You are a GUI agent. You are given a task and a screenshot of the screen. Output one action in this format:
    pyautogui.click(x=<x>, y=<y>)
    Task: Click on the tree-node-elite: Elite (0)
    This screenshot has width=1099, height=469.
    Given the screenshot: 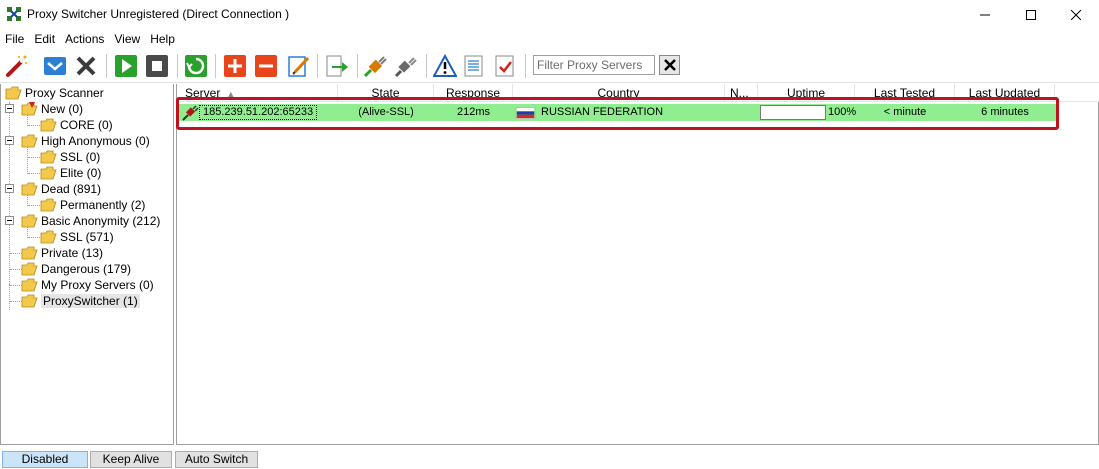 What is the action you would take?
    pyautogui.click(x=70, y=173)
    